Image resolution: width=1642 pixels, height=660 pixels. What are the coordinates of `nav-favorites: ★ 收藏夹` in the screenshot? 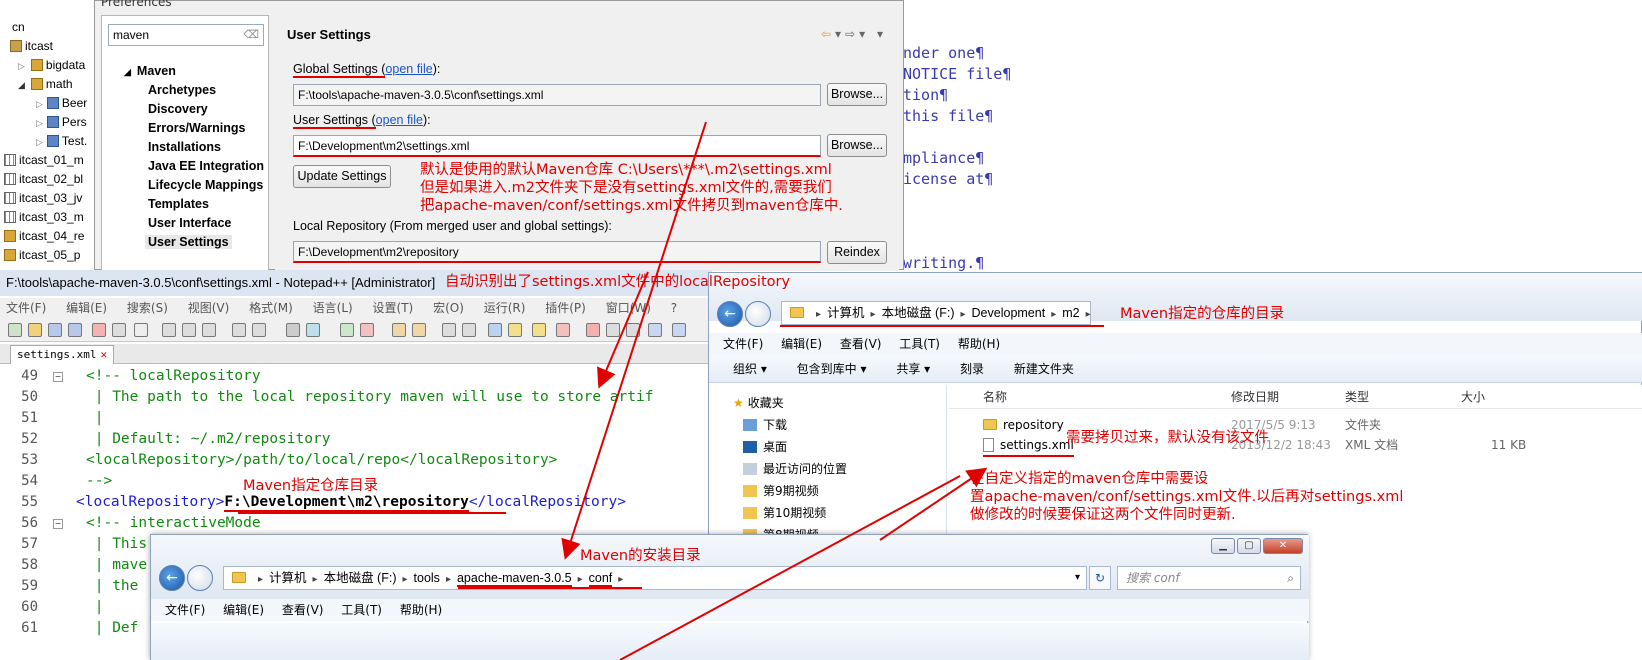 It's located at (758, 403).